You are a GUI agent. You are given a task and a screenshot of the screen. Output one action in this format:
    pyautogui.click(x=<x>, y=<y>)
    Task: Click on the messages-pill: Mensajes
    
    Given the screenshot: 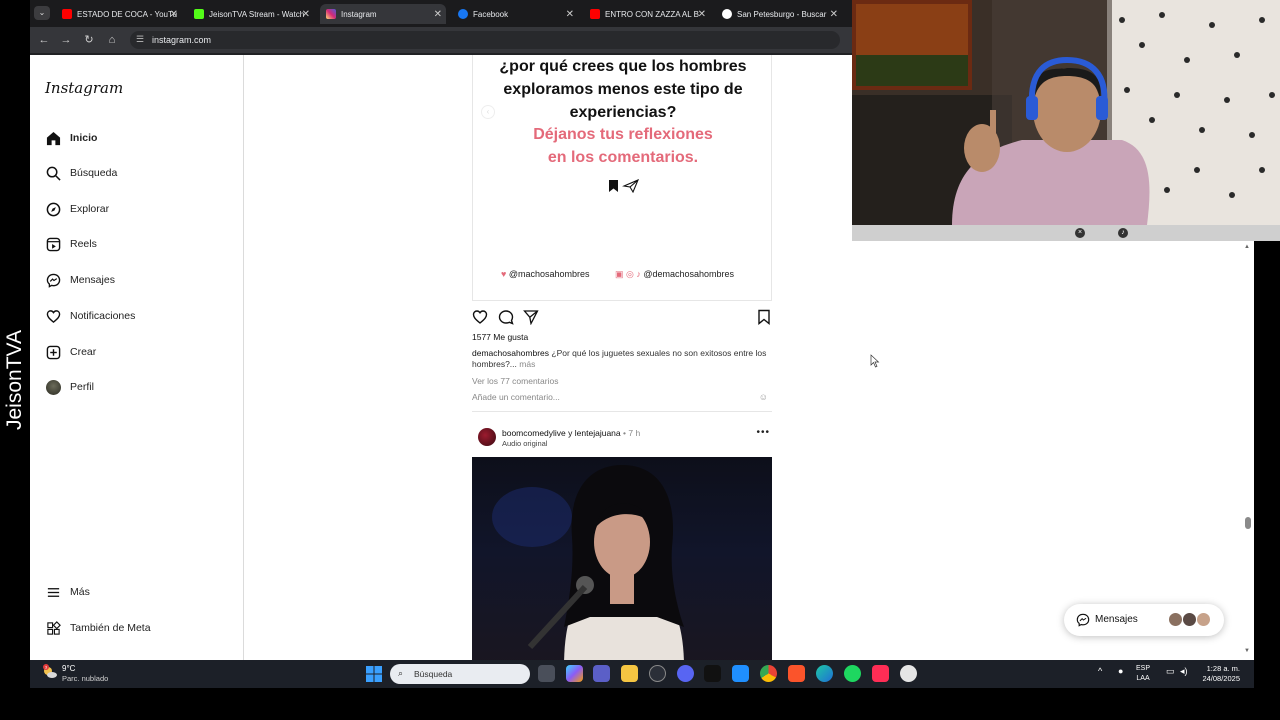 What is the action you would take?
    pyautogui.click(x=1144, y=620)
    